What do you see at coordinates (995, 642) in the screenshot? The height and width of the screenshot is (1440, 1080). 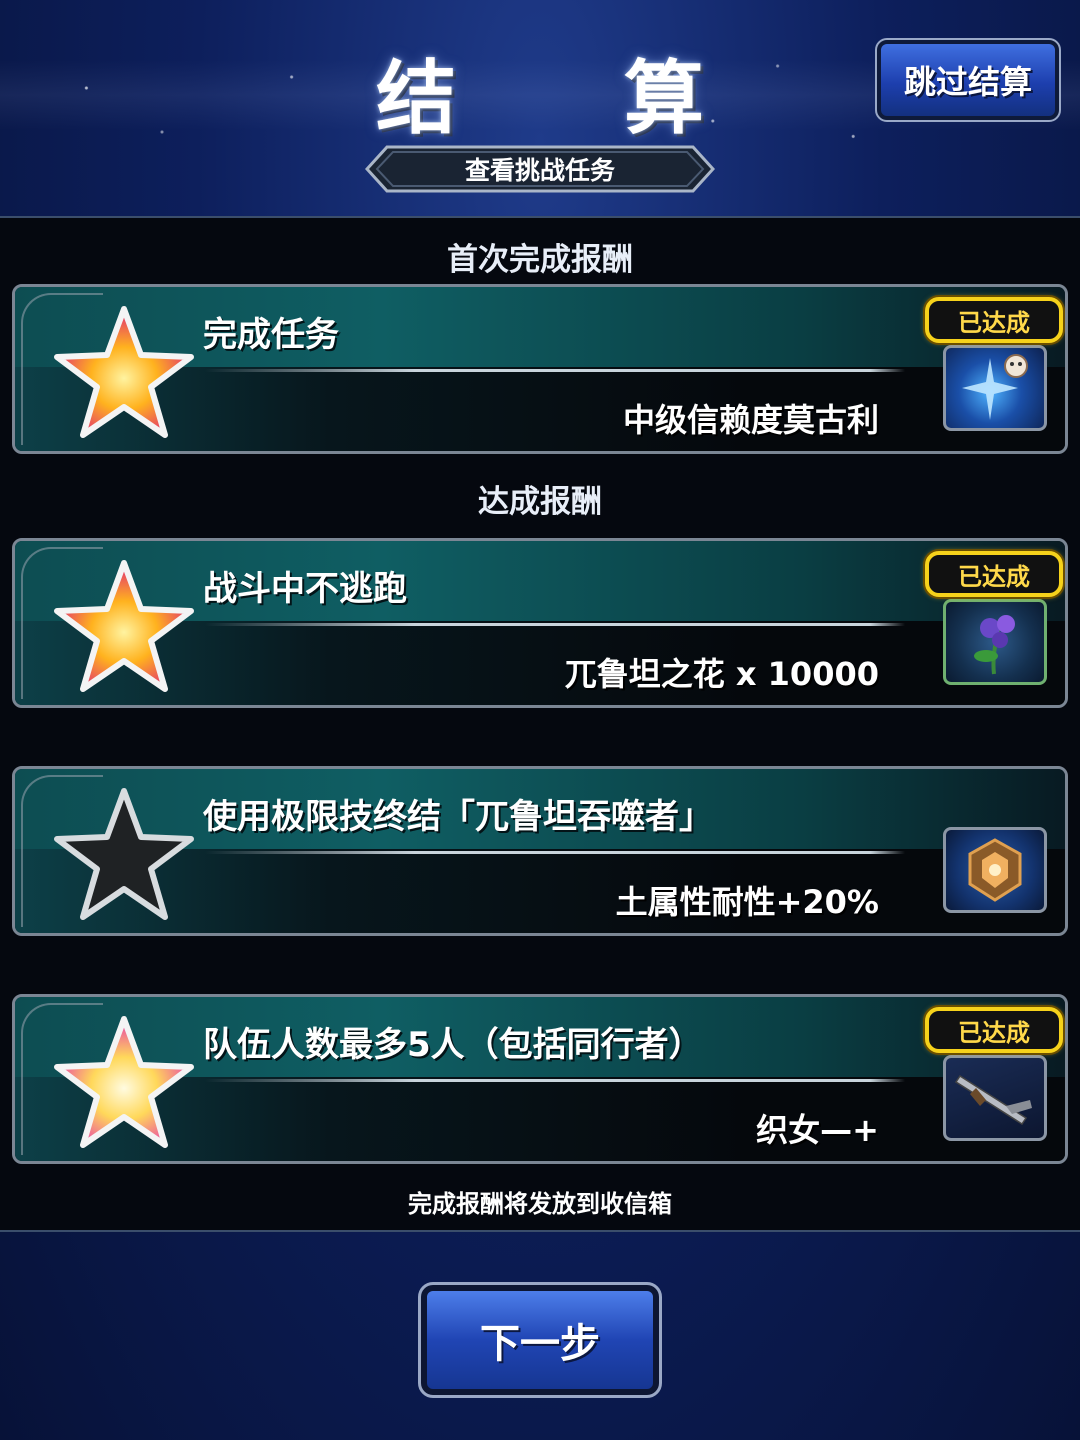 I see `purple-flower-icon` at bounding box center [995, 642].